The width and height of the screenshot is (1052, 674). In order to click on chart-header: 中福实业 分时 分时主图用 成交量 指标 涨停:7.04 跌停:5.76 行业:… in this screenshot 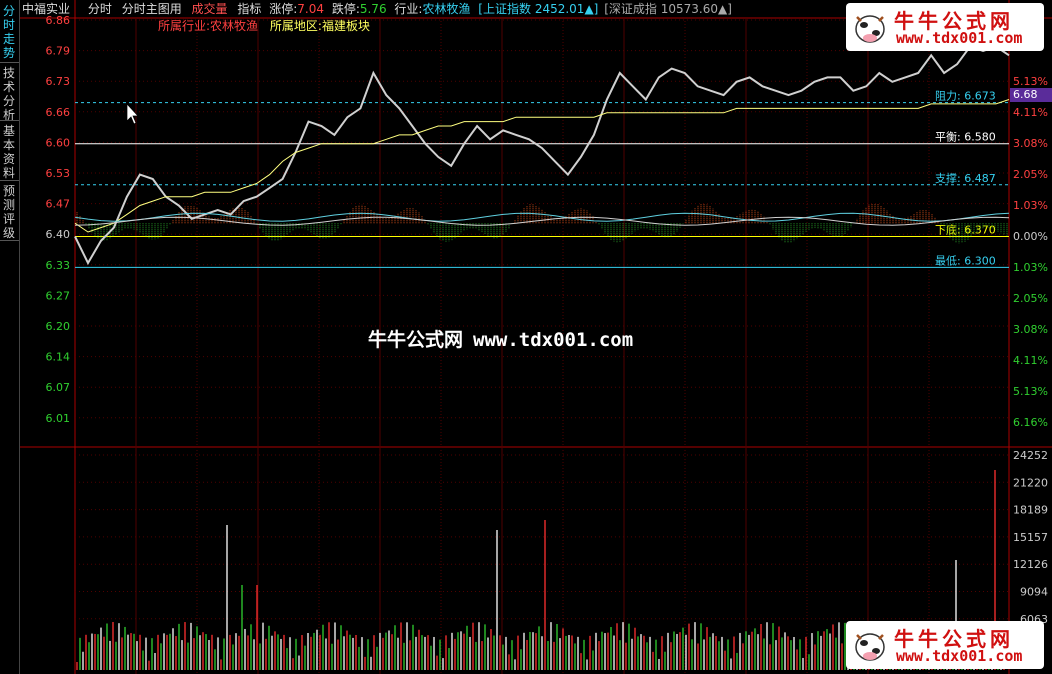, I will do `click(377, 9)`.